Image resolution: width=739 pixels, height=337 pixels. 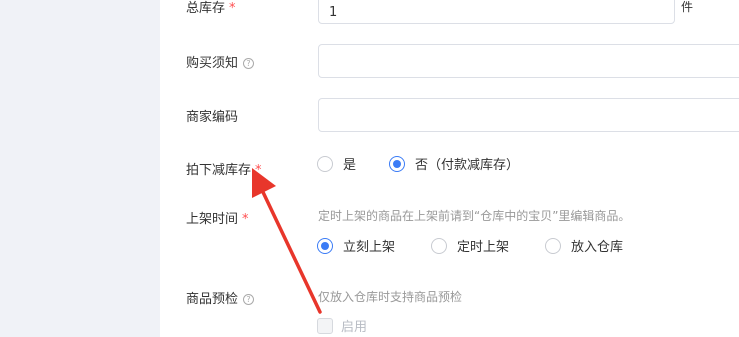 I want to click on arrow-shaft, so click(x=291, y=251).